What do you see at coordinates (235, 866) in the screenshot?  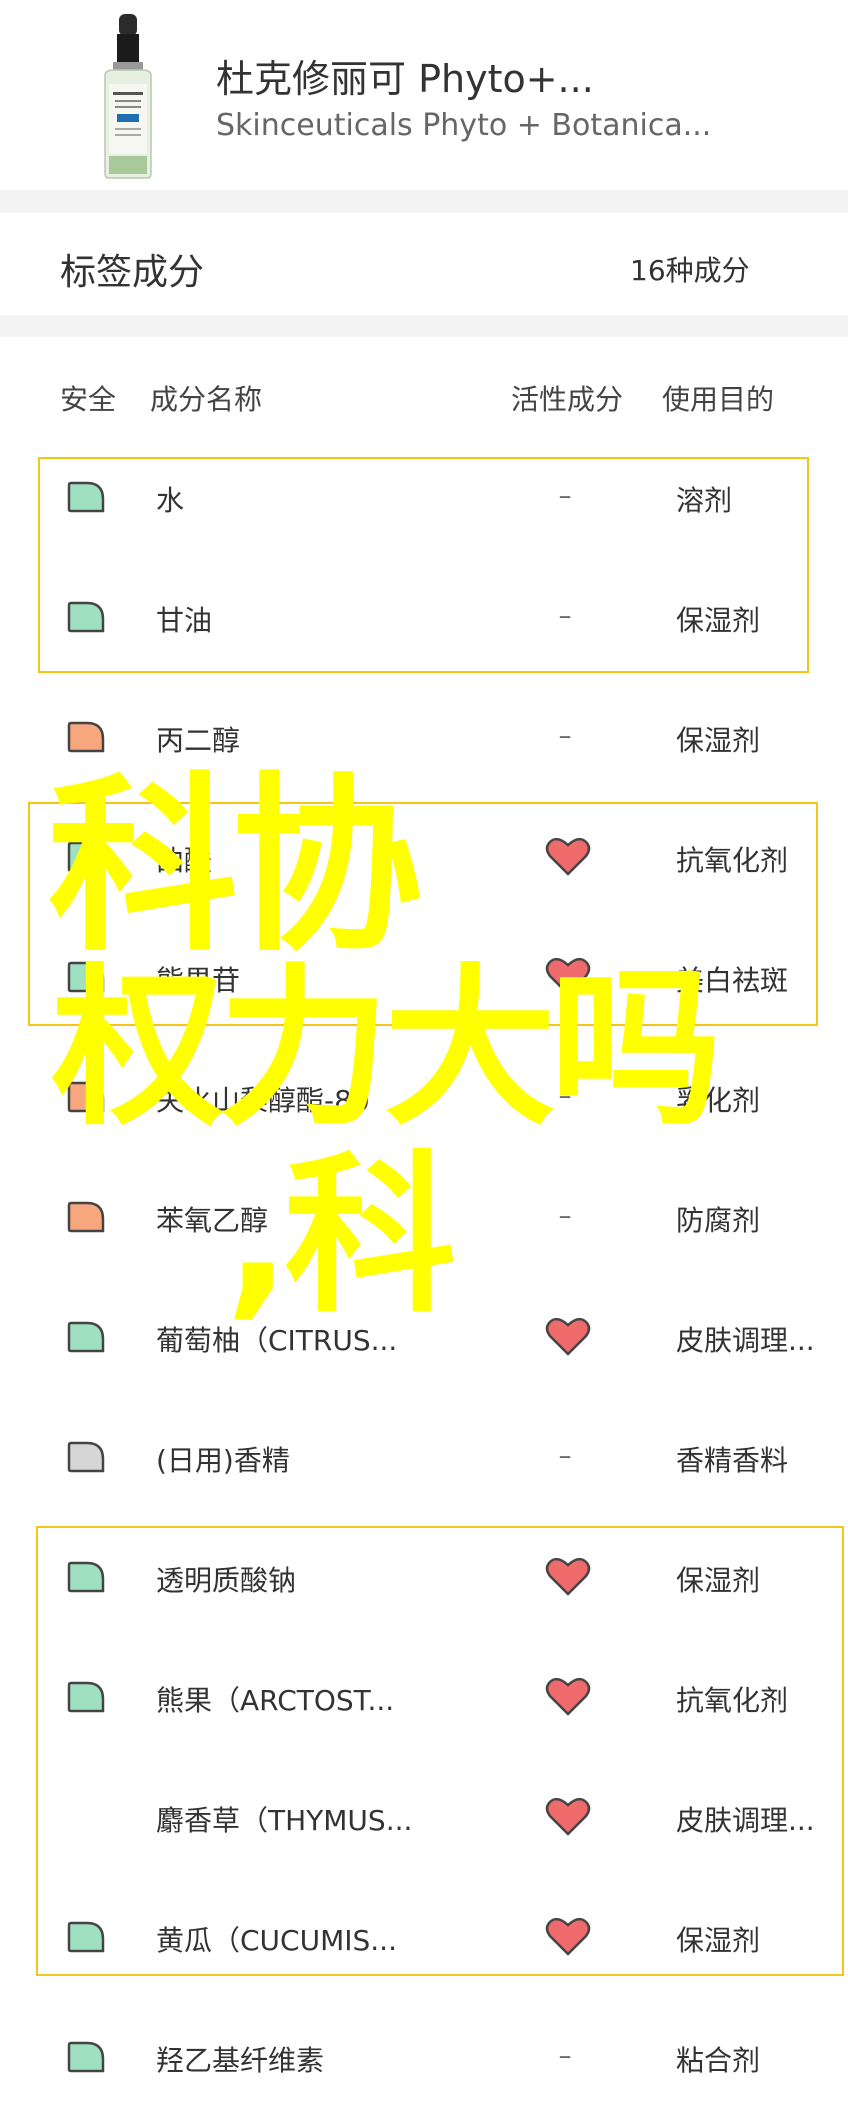 I see `overlay-text-line1: 科协` at bounding box center [235, 866].